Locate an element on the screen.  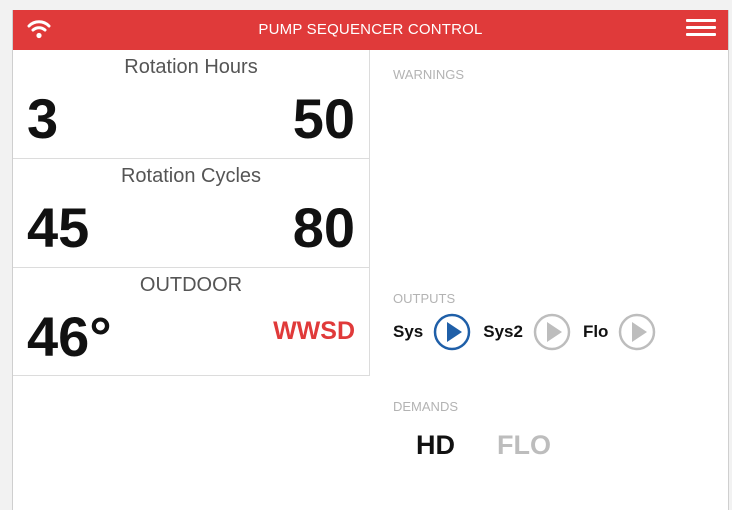
rotation-hours-left-value: 3 is located at coordinates (43, 118).